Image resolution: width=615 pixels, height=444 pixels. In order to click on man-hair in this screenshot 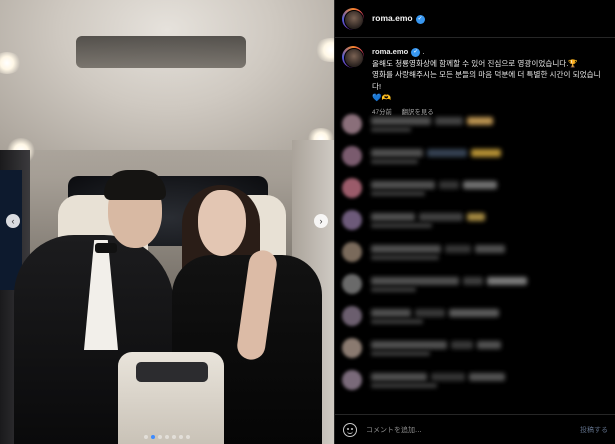, I will do `click(135, 185)`.